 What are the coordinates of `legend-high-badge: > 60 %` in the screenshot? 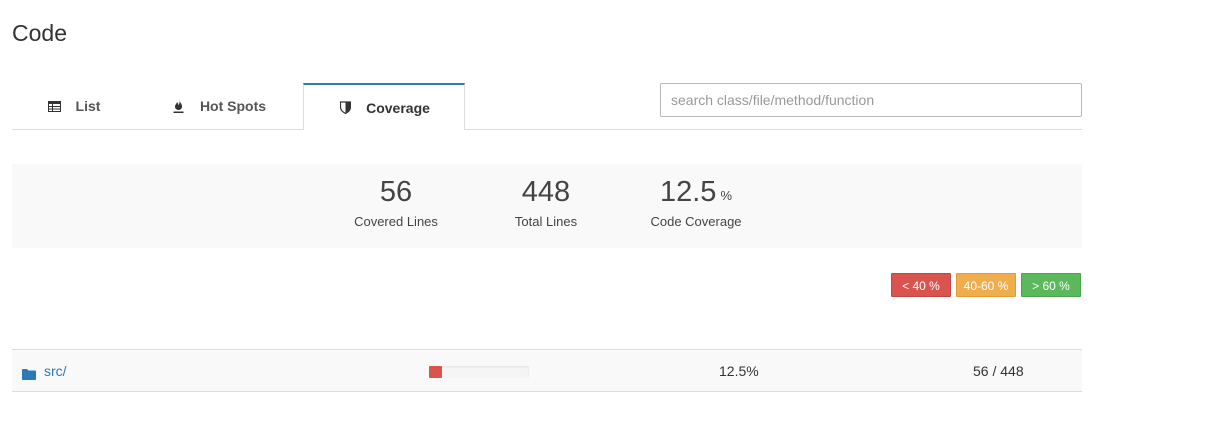 It's located at (1051, 285).